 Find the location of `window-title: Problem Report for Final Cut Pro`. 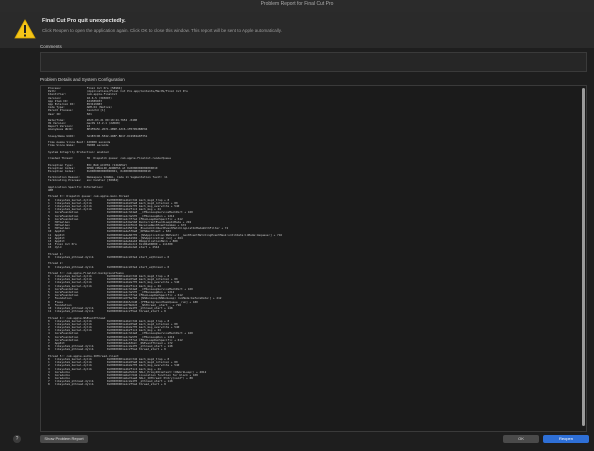

window-title: Problem Report for Final Cut Pro is located at coordinates (297, 4).